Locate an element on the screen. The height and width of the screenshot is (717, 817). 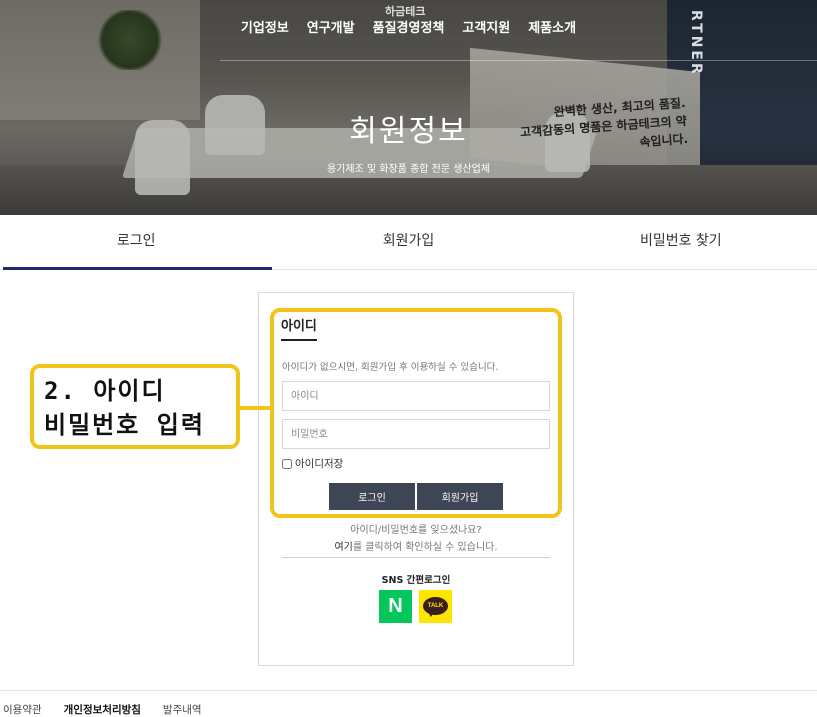
nav-item-research: 연구개발 is located at coordinates (331, 30).